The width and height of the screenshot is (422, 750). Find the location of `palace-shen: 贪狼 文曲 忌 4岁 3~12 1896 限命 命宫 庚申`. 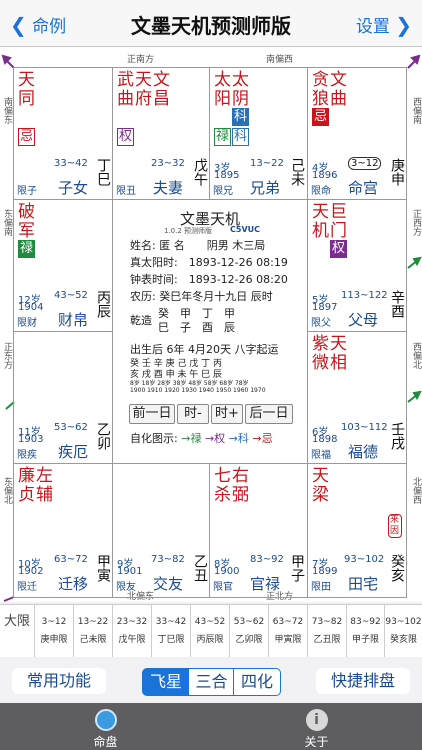

palace-shen: 贪狼 文曲 忌 4岁 3~12 1896 限命 命宫 庚申 is located at coordinates (357, 133).